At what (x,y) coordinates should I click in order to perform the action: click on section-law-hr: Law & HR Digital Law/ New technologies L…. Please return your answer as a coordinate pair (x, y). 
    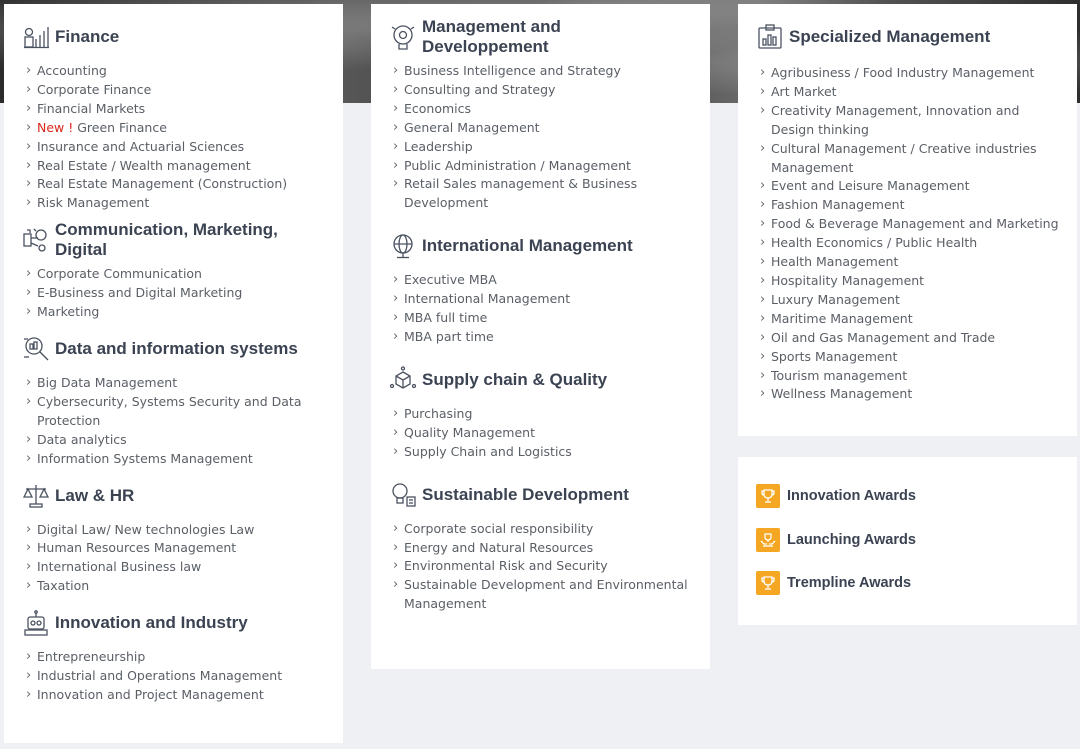
    Looking at the image, I should click on (173, 539).